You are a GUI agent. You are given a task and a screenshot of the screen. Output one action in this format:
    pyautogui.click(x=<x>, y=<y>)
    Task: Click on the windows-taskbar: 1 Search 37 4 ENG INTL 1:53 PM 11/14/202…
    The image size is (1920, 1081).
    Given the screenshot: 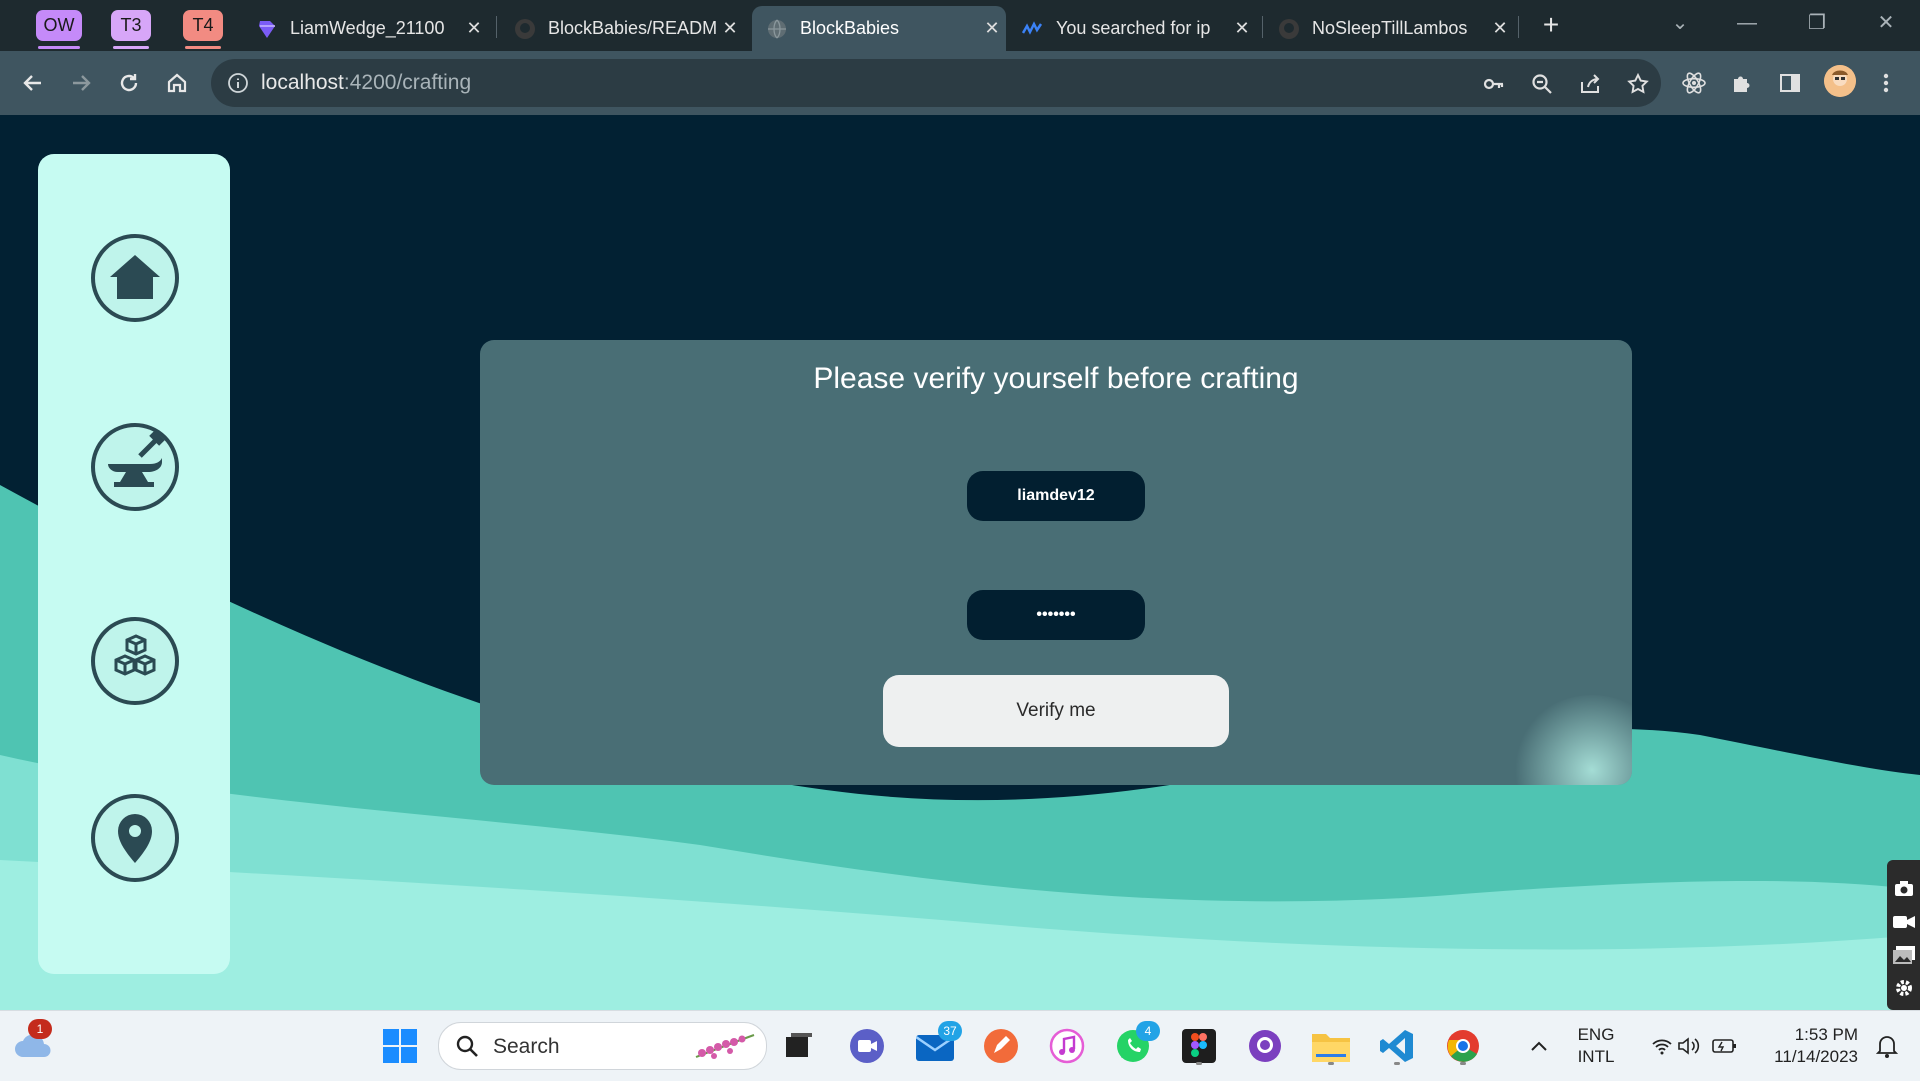 What is the action you would take?
    pyautogui.click(x=960, y=1045)
    